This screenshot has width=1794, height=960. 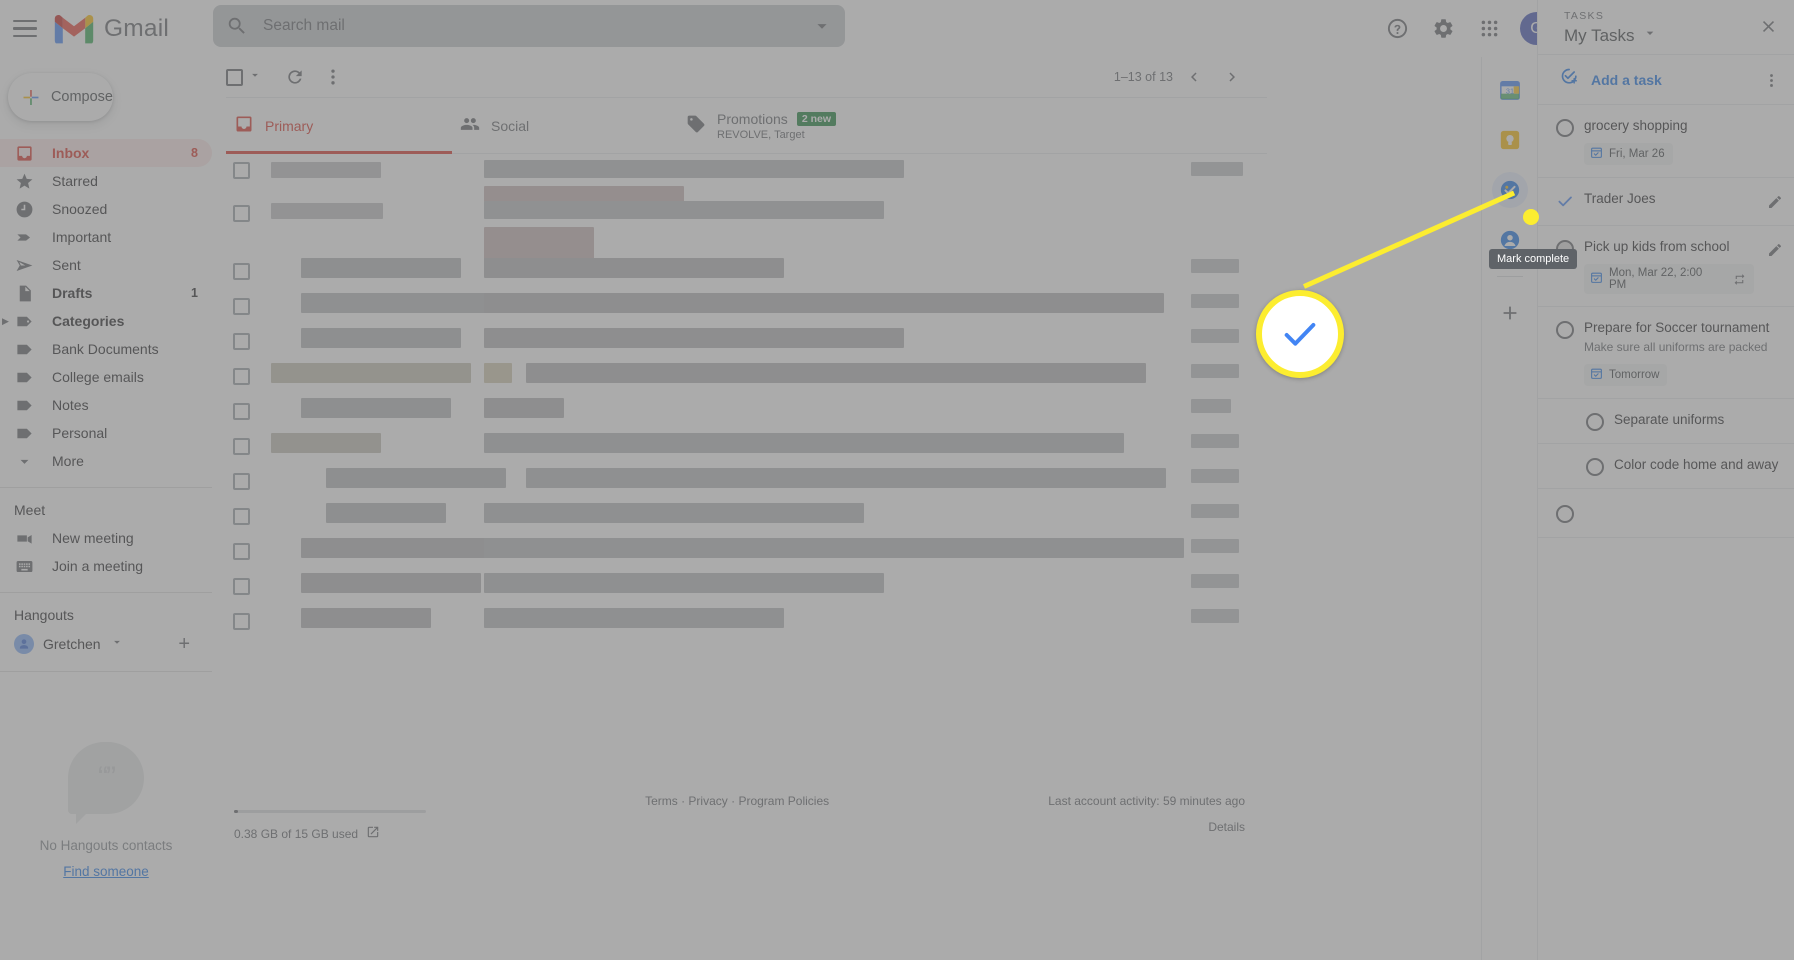 I want to click on sidebar-item-personal: Personal, so click(x=106, y=433).